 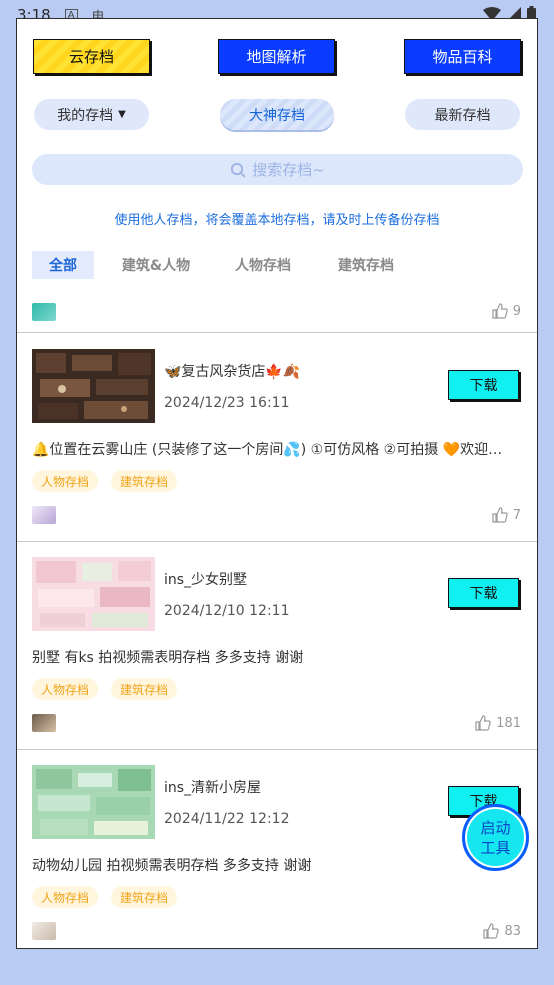 I want to click on search-placeholder: 搜索存档~, so click(x=288, y=170).